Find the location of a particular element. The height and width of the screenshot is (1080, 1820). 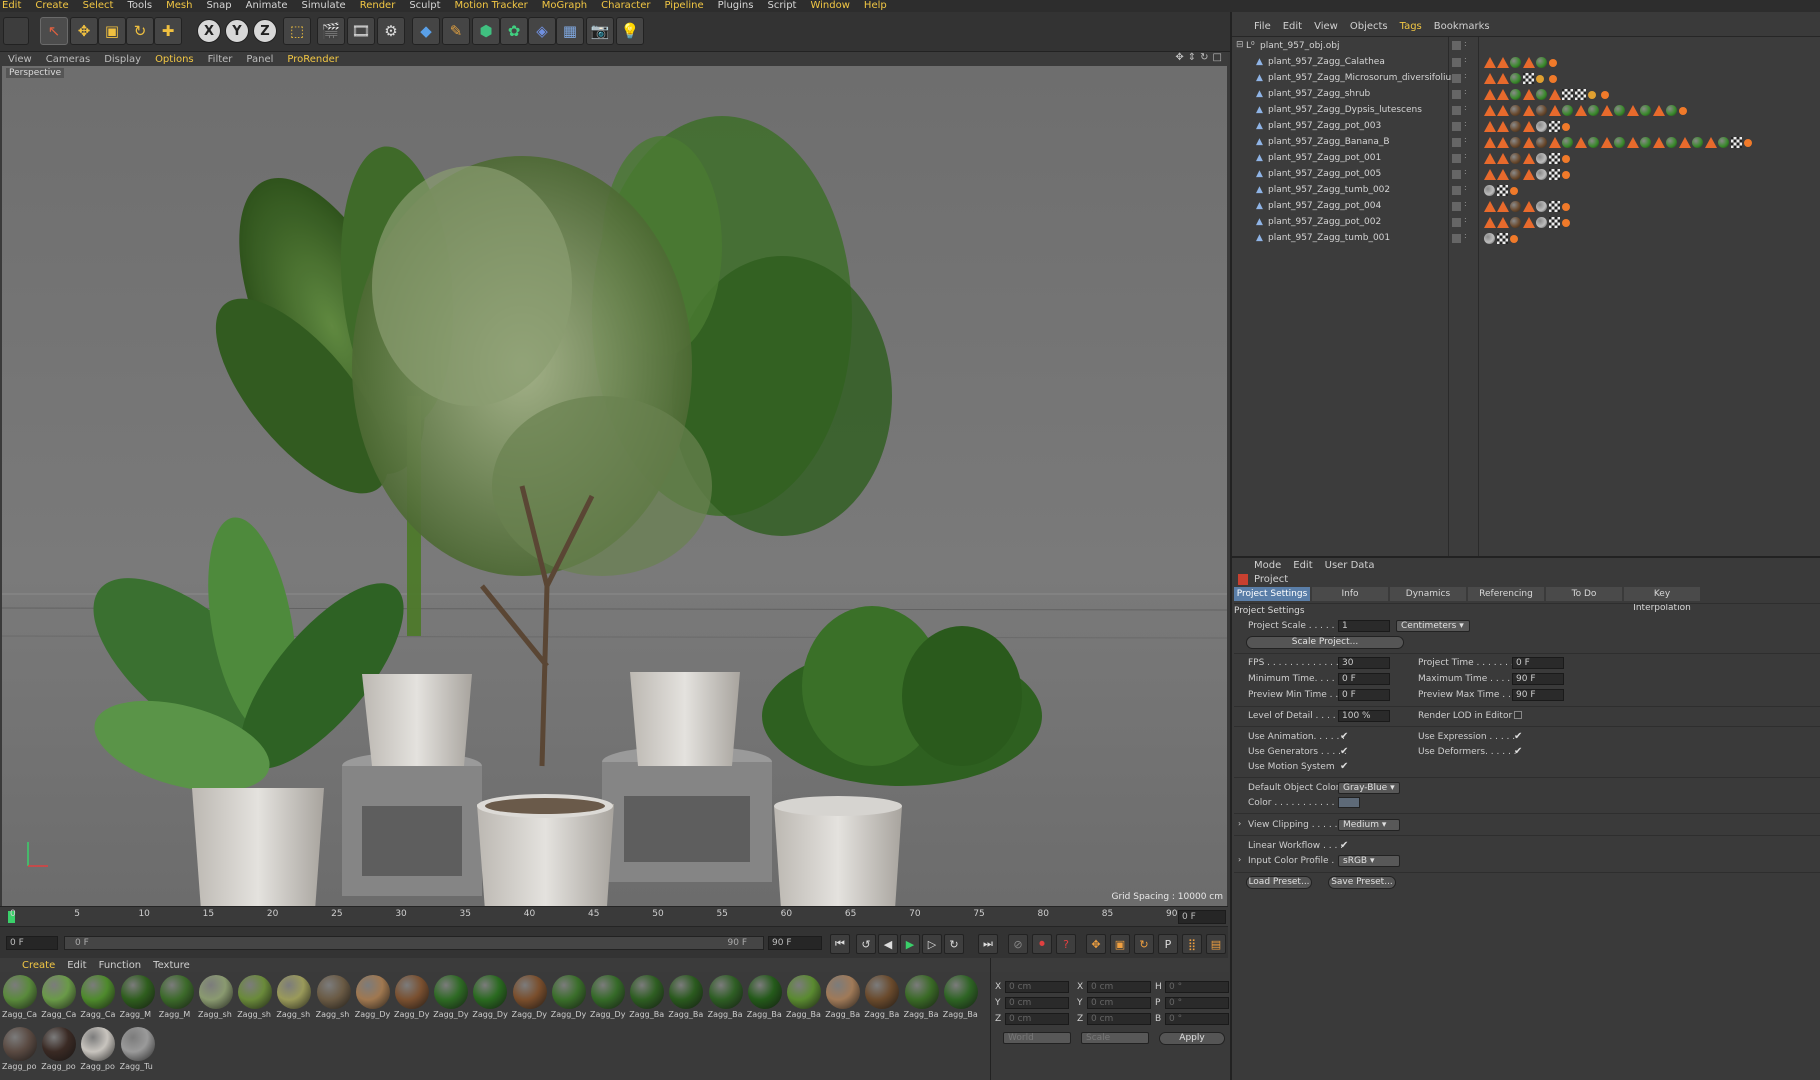

light-icon: 💡 is located at coordinates (630, 31).